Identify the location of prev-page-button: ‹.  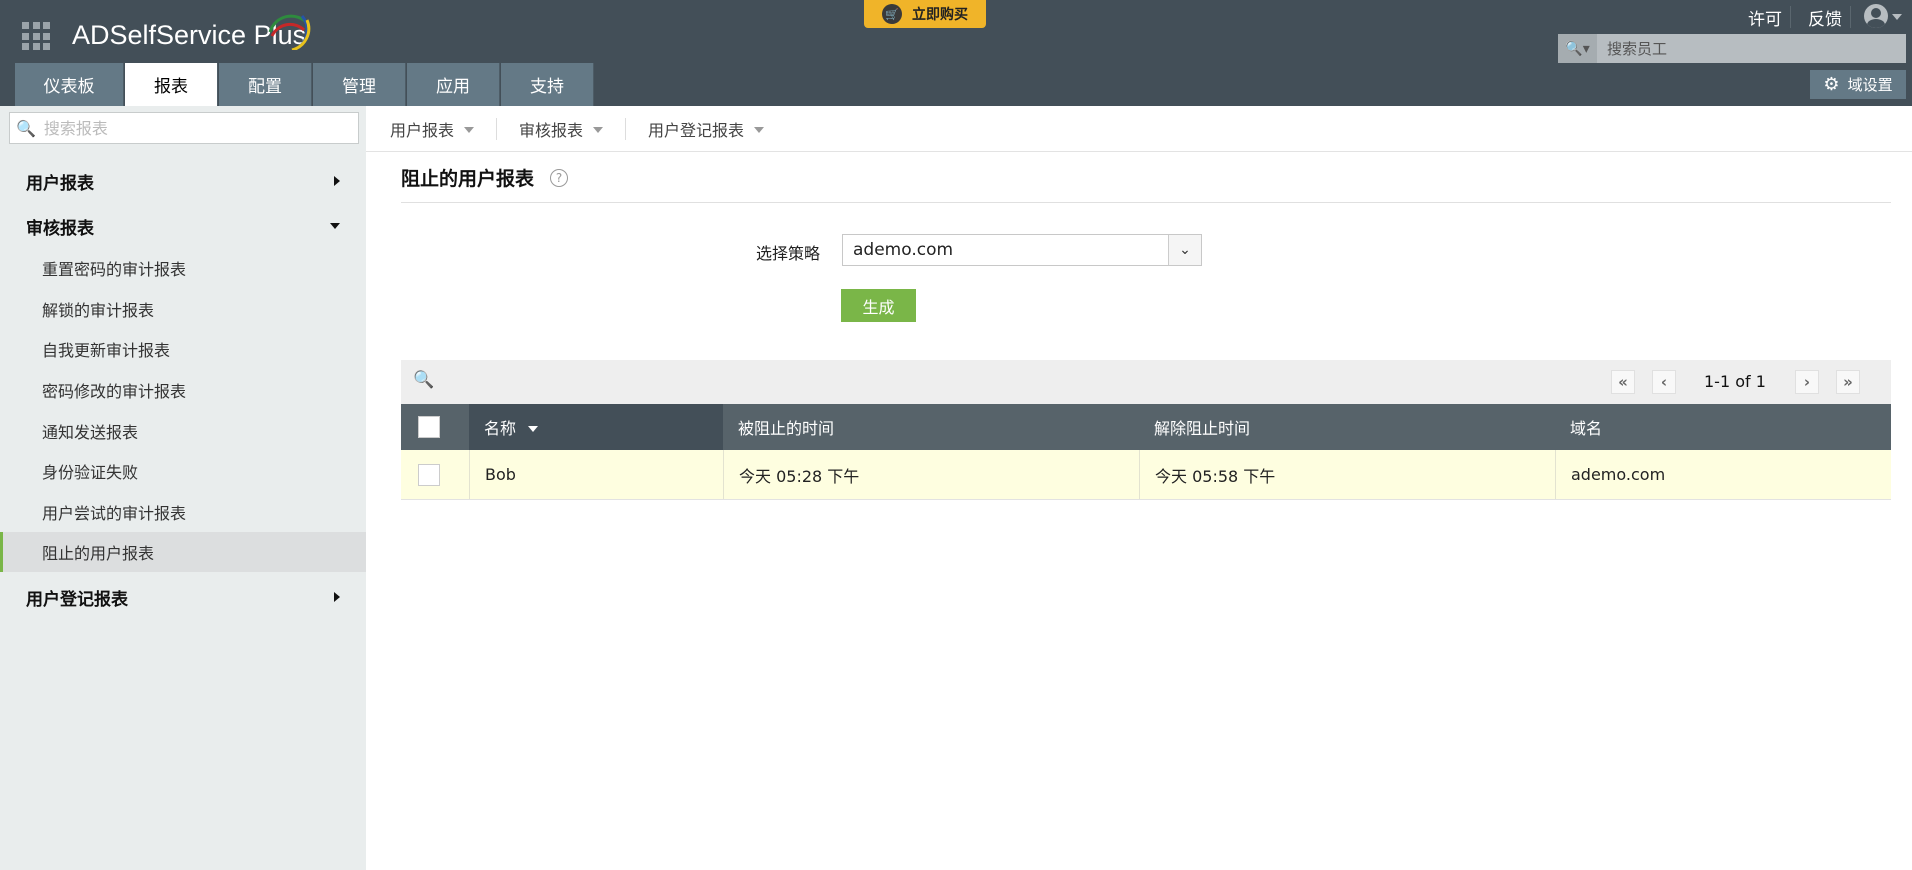
(1664, 382).